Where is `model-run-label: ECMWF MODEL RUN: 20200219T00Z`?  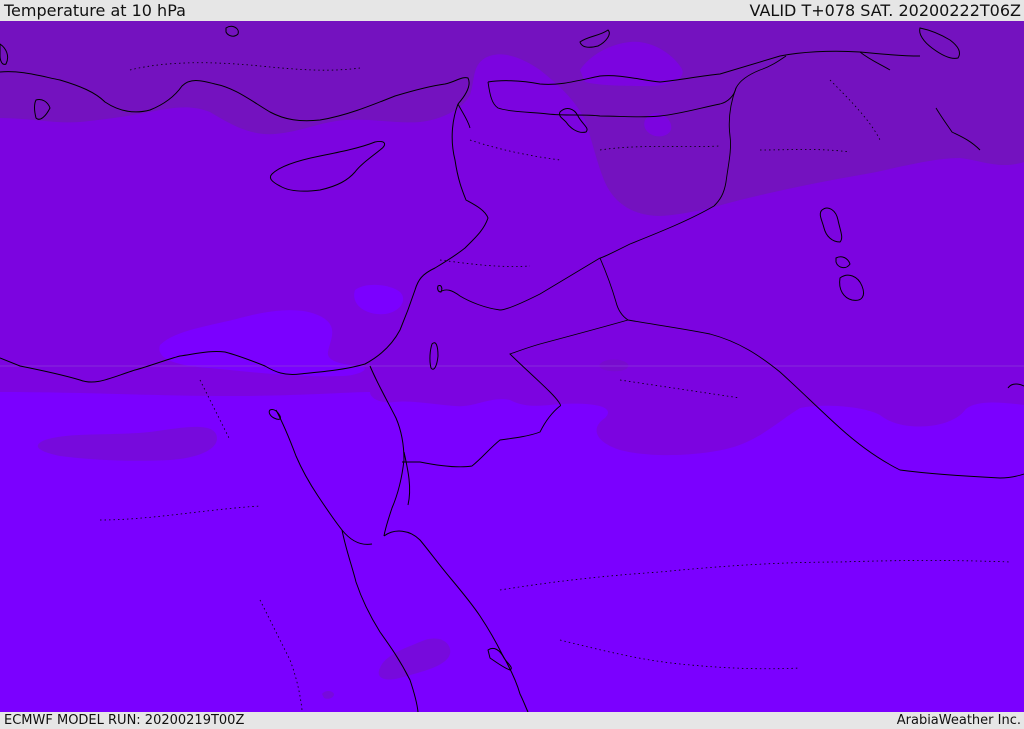
model-run-label: ECMWF MODEL RUN: 20200219T00Z is located at coordinates (124, 720).